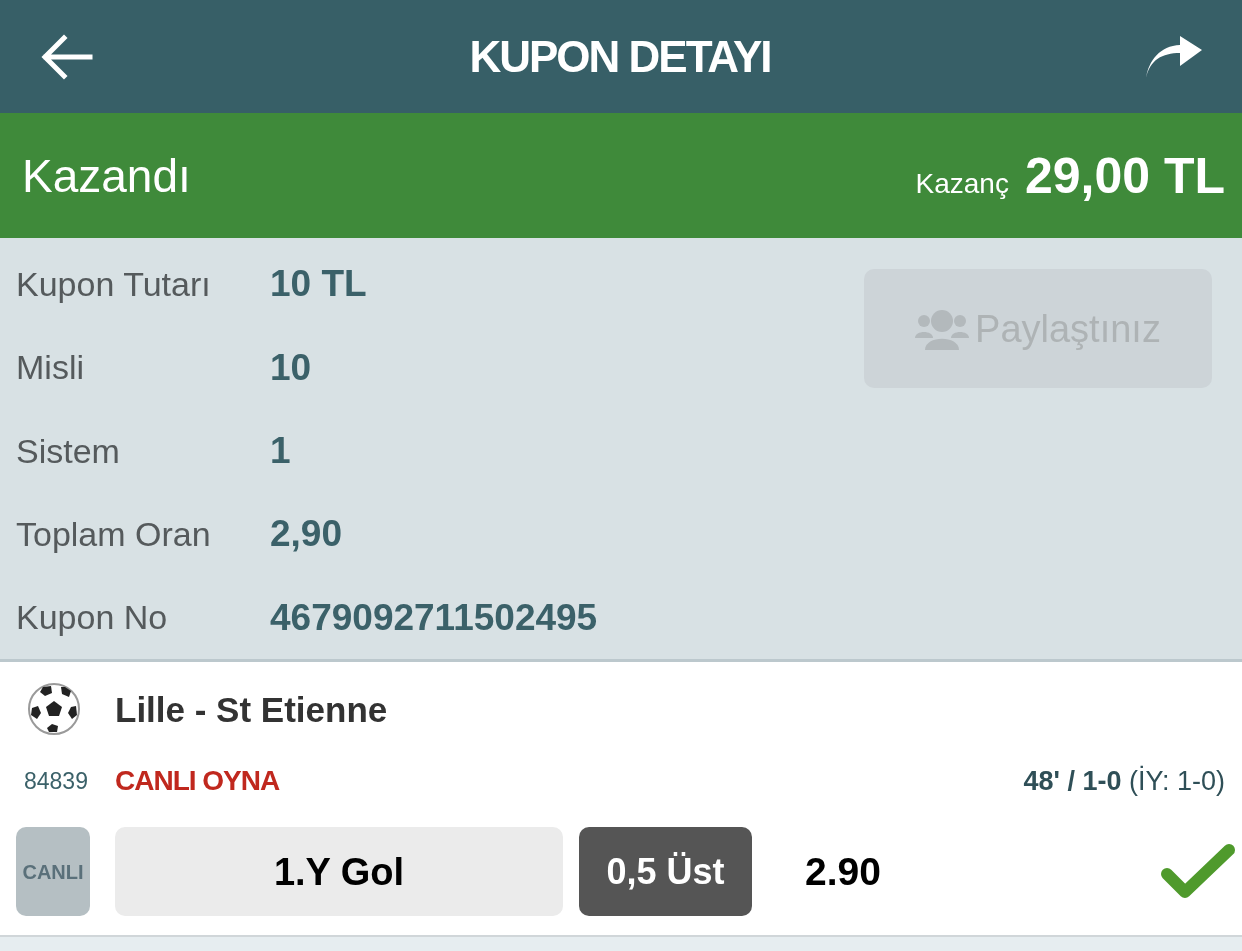 This screenshot has height=951, width=1242. Describe the element at coordinates (962, 183) in the screenshot. I see `winnings-label: Kazanç` at that location.